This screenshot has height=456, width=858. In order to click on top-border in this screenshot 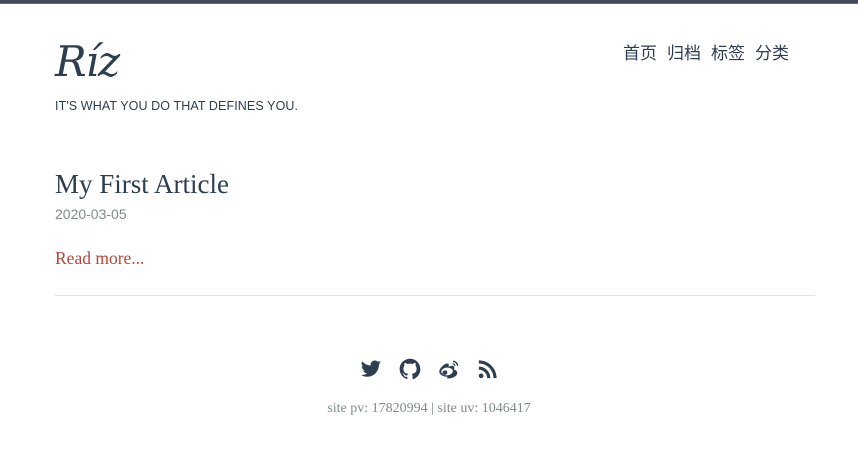, I will do `click(429, 2)`.